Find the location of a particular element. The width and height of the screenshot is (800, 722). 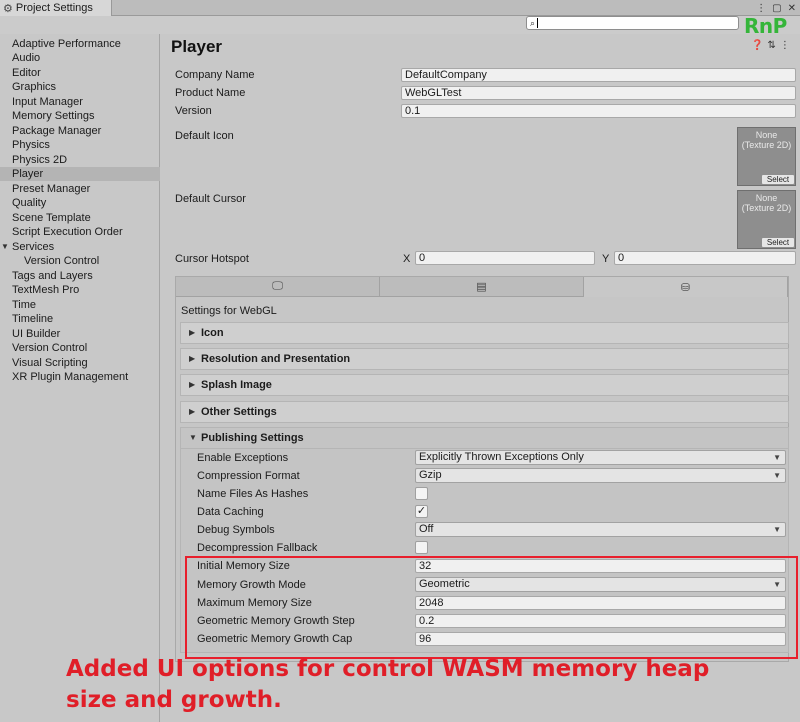

dropdown-value: Off is located at coordinates (426, 529).